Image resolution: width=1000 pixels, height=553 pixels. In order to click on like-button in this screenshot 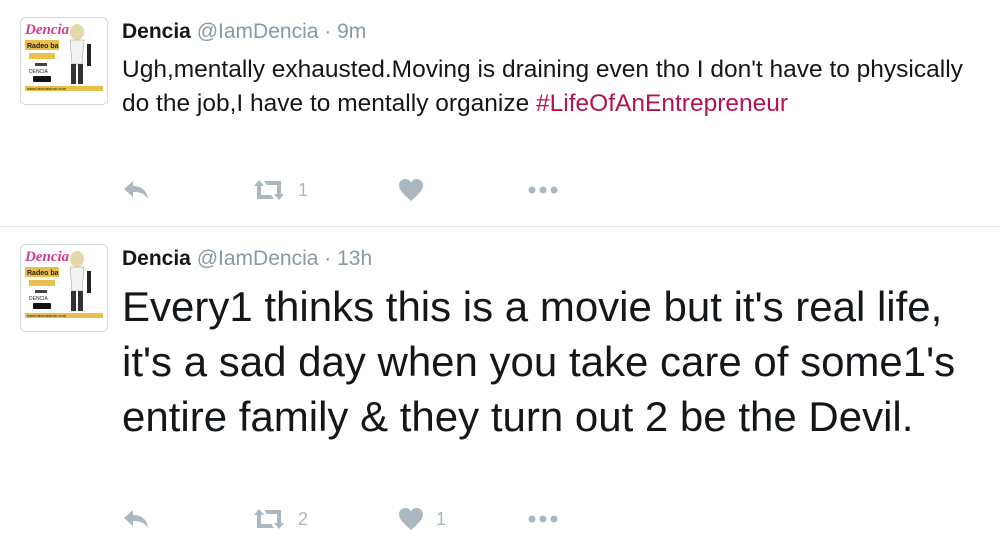, I will do `click(417, 190)`.